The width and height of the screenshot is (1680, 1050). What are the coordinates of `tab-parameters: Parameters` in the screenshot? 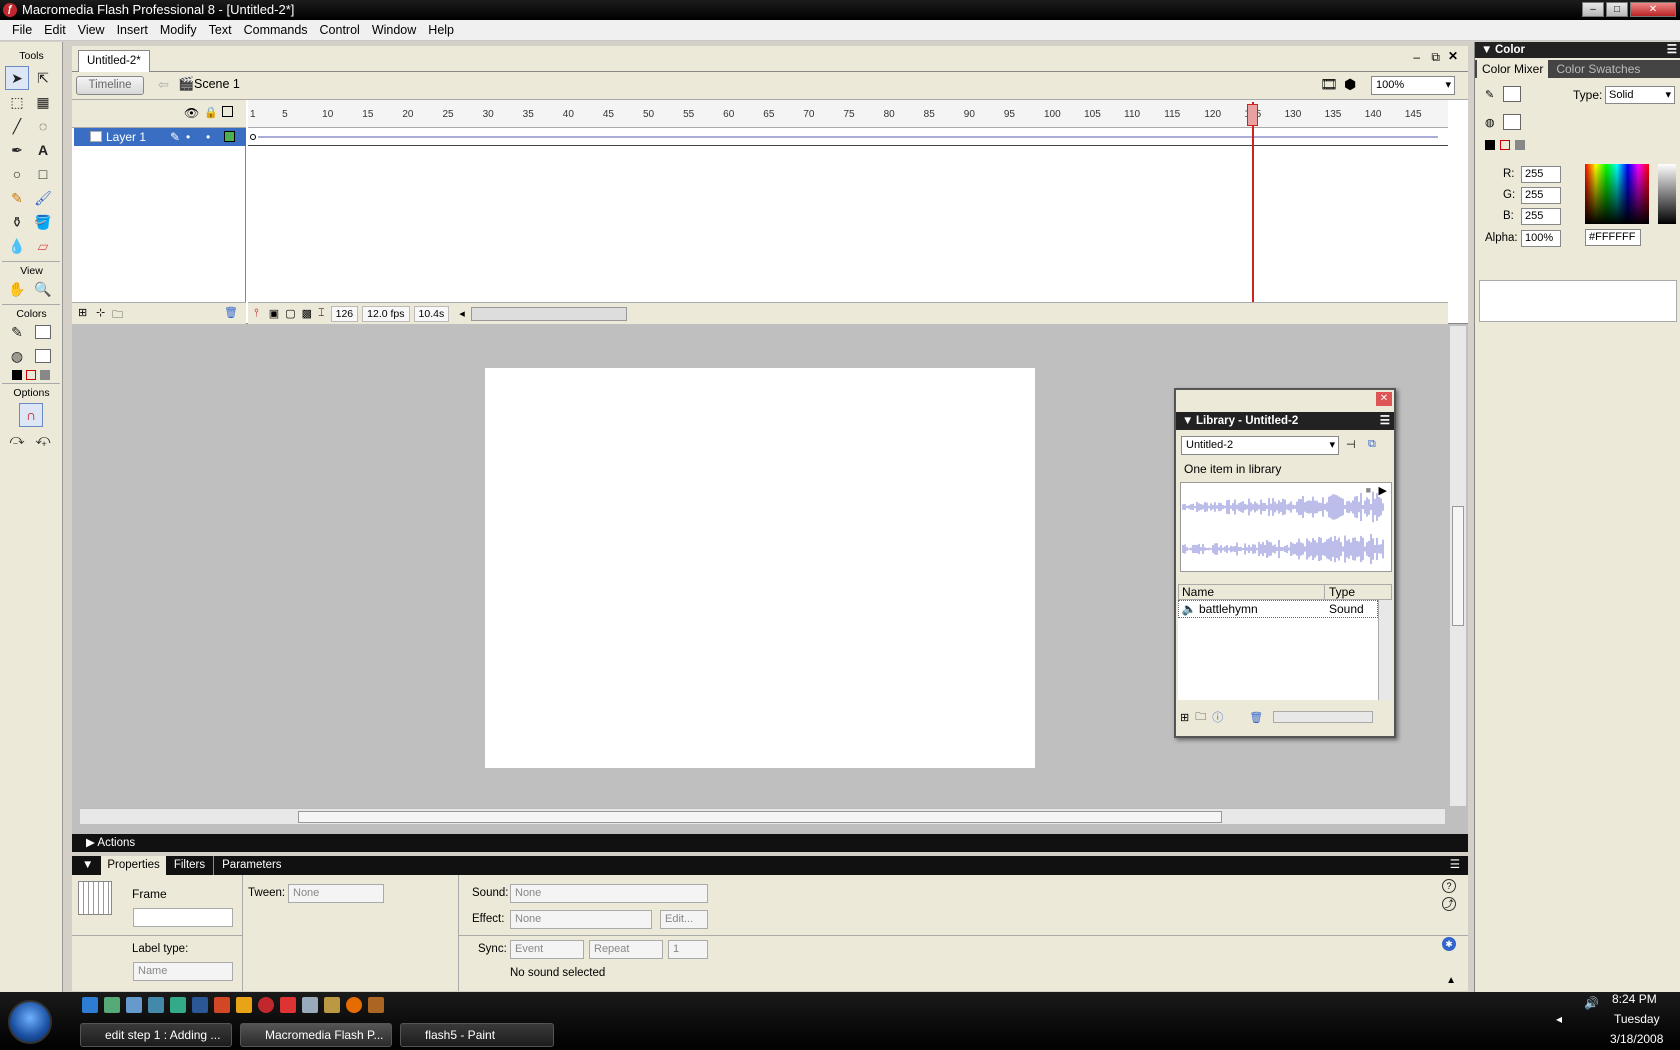 It's located at (251, 865).